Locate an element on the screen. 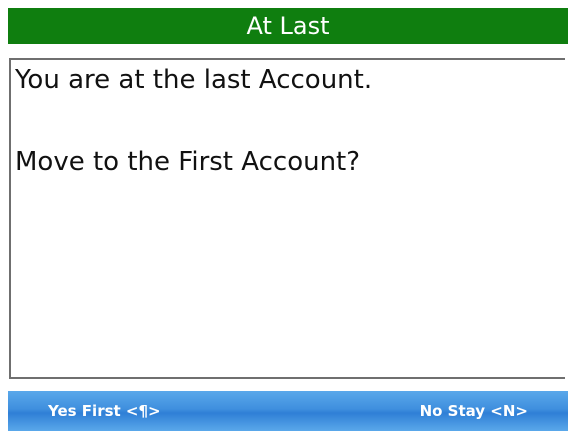 This screenshot has width=568, height=431. softkey-bar: Yes First <¶> No Stay <N> is located at coordinates (288, 411).